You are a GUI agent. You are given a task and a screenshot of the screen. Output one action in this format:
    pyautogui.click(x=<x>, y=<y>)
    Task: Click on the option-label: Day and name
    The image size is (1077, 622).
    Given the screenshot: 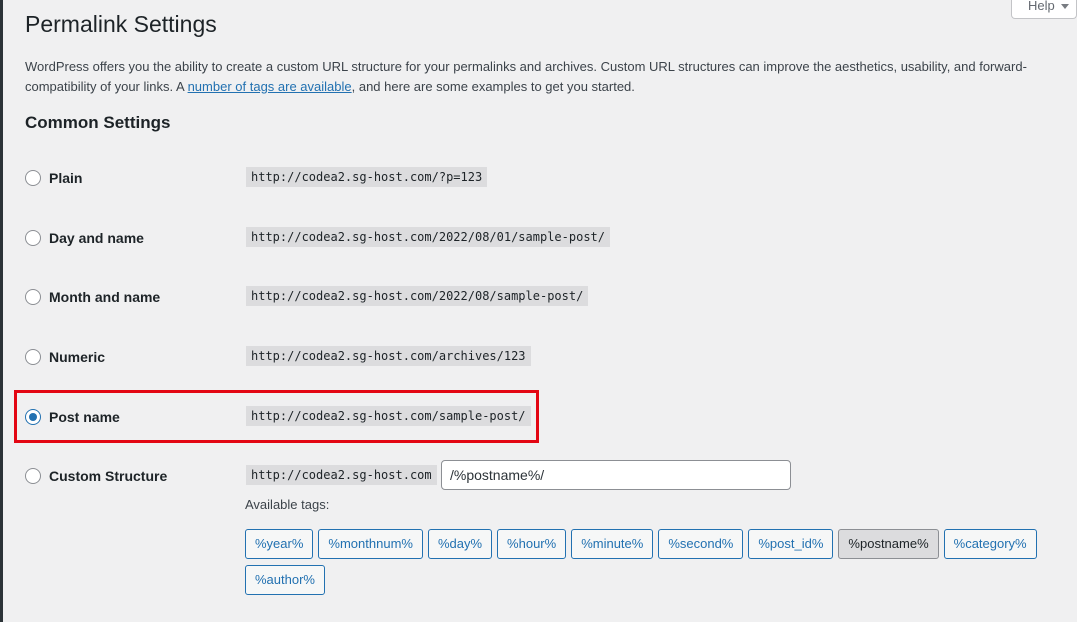 What is the action you would take?
    pyautogui.click(x=96, y=238)
    